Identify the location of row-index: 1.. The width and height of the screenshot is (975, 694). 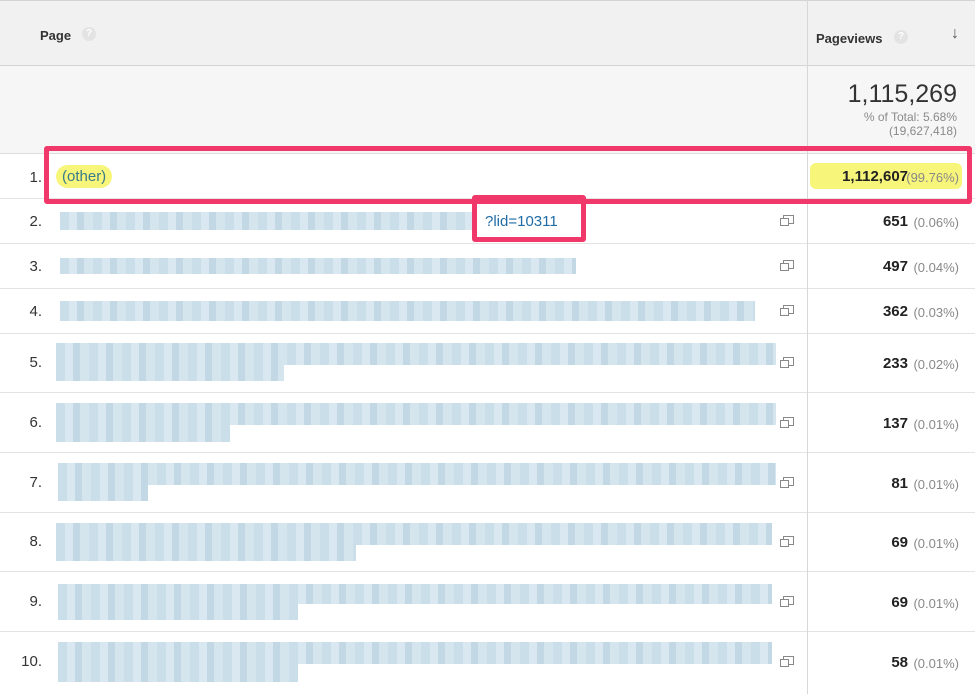
(35, 177).